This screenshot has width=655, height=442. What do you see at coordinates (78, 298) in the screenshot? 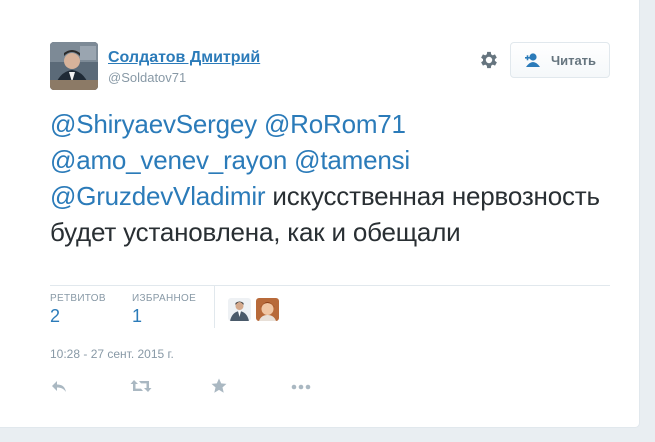
I see `retweets-label: РЕТВИТОВ` at bounding box center [78, 298].